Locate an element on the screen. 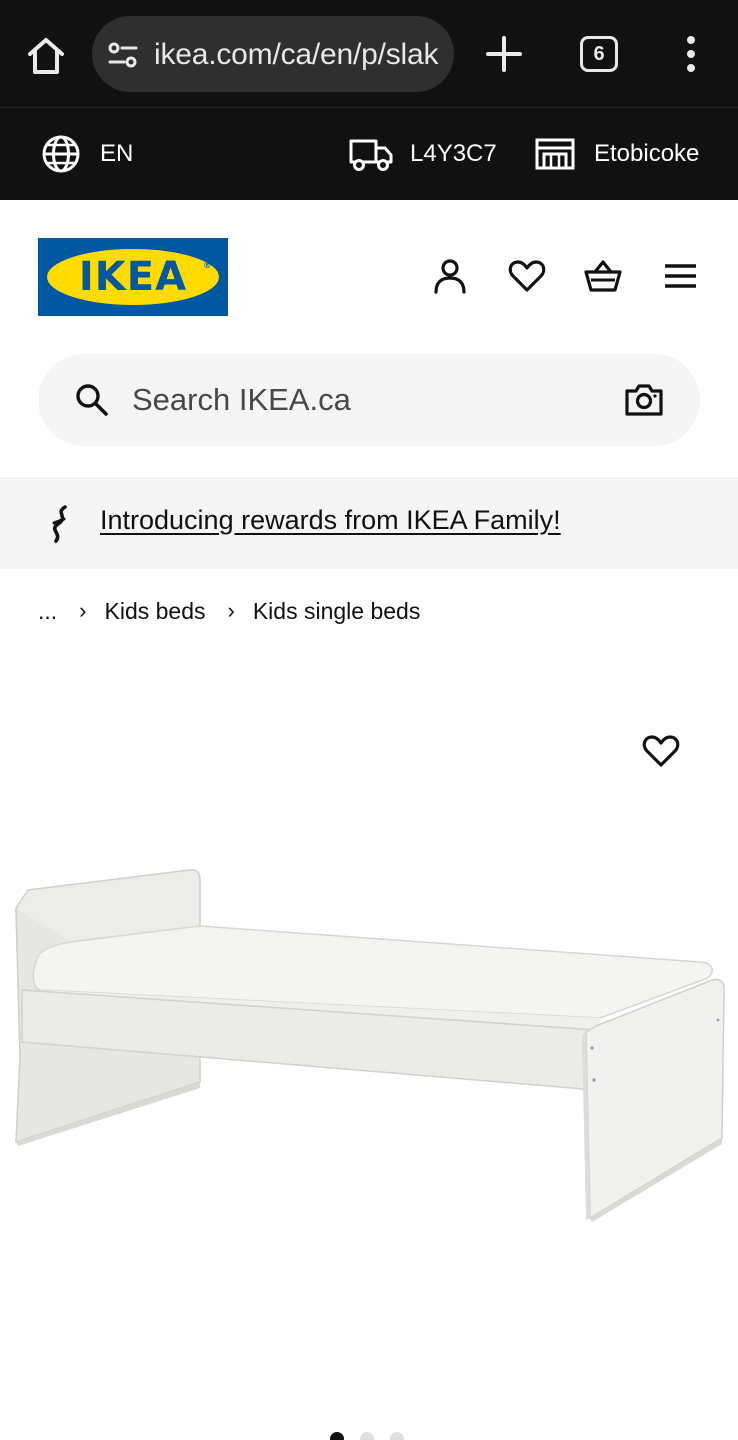 The image size is (738, 1440). hamburger-menu-icon is located at coordinates (680, 276).